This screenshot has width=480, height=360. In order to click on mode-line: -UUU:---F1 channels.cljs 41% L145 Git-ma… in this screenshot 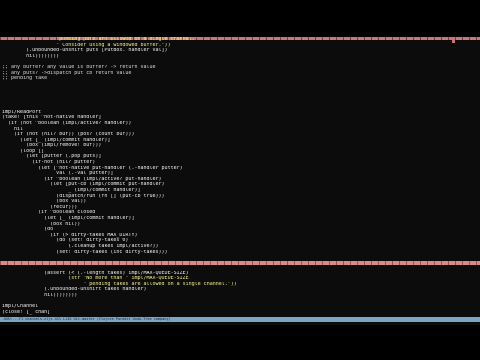, I will do `click(240, 319)`.